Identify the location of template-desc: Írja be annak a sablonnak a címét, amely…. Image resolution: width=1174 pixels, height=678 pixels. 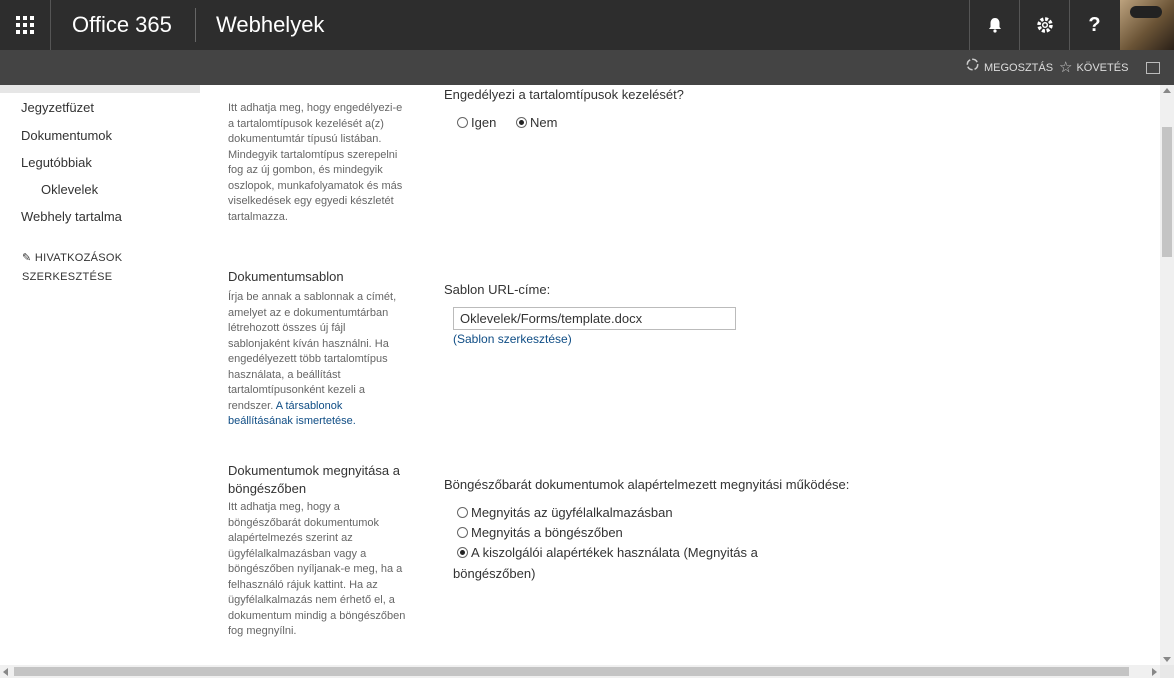
(318, 360).